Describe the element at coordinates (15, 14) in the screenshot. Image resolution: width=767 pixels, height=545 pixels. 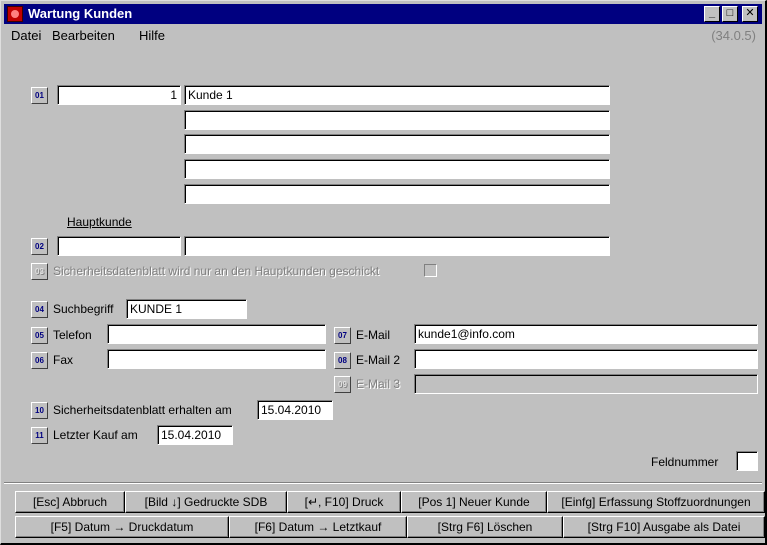
I see `app-icon` at that location.